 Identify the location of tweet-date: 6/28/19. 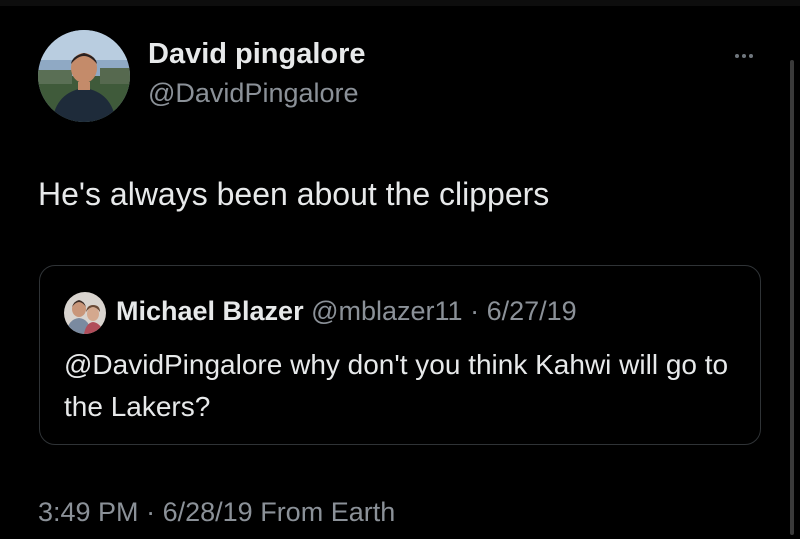
(208, 512).